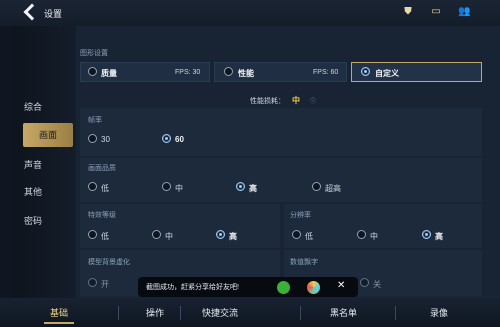 The width and height of the screenshot is (500, 327). Describe the element at coordinates (166, 186) in the screenshot. I see `image-quality-mid-radio` at that location.